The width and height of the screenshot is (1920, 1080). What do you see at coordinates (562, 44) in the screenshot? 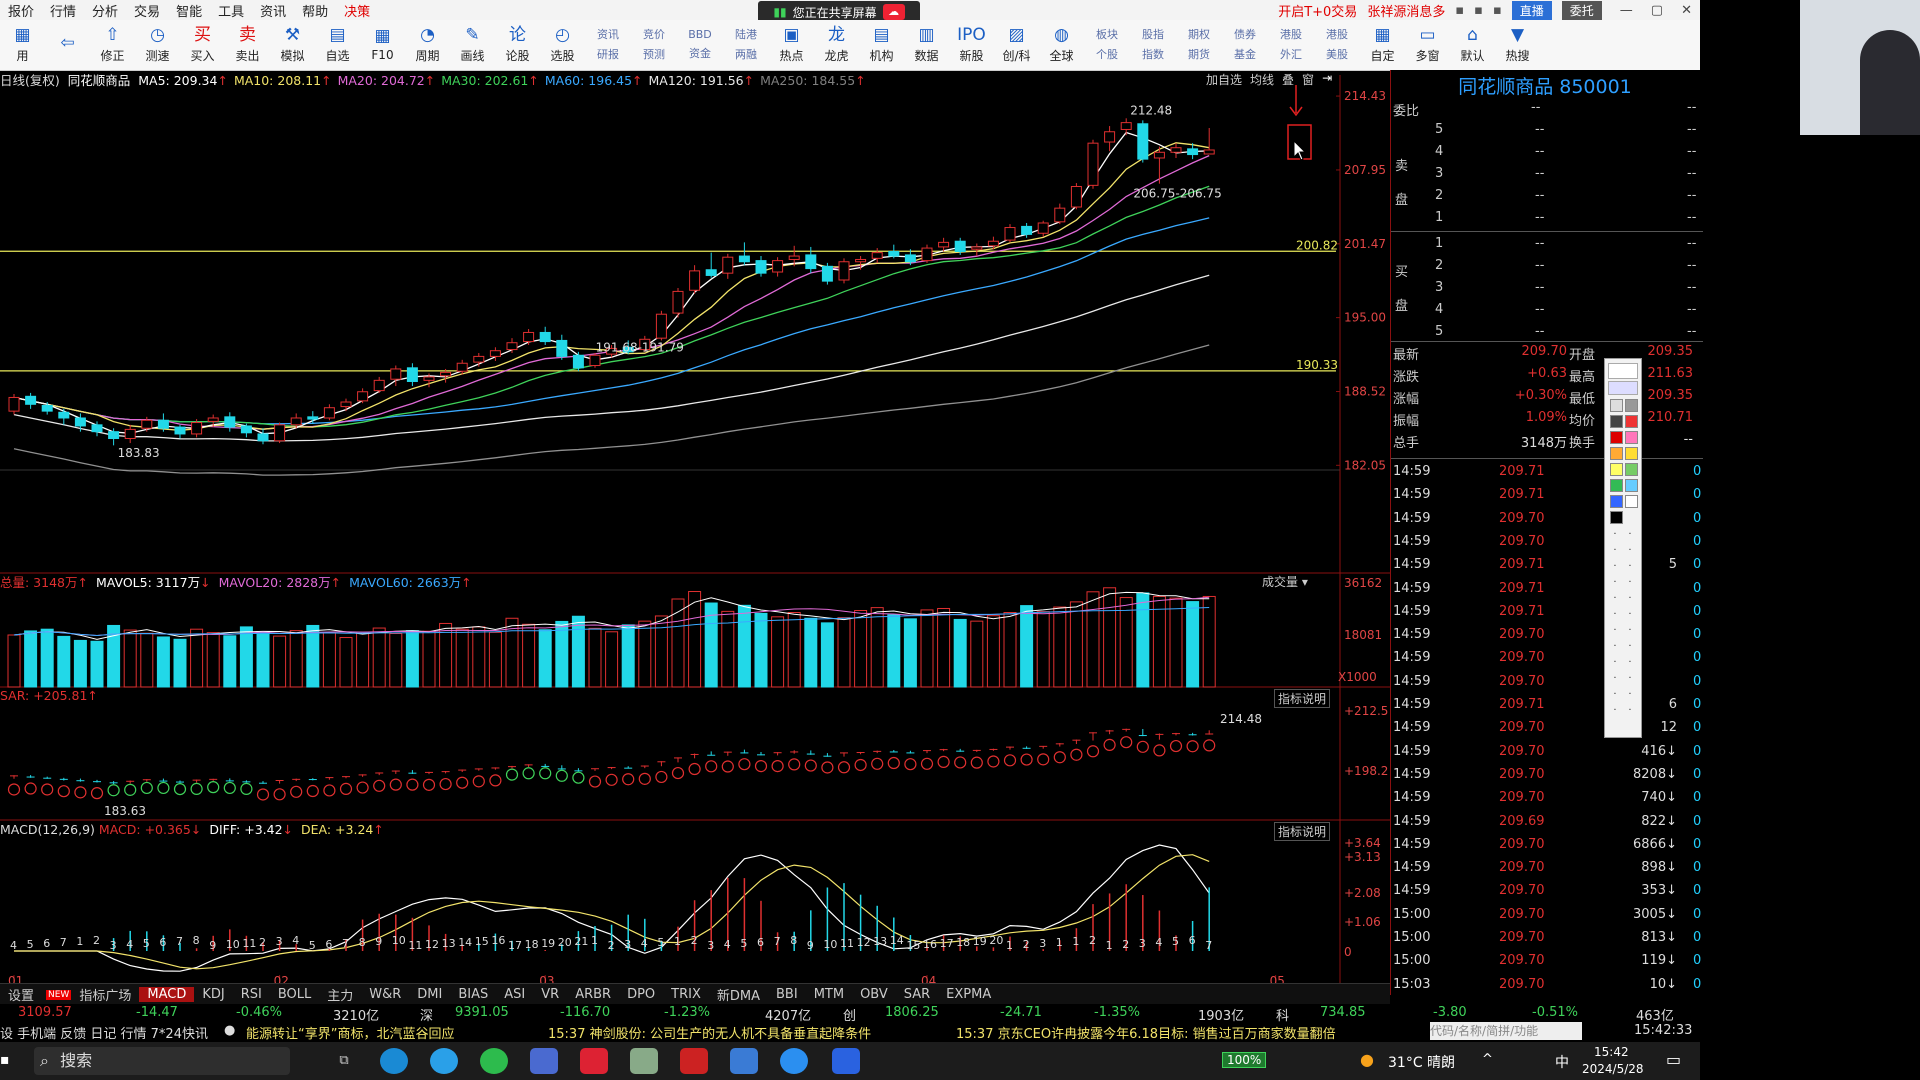
I see `toolbar-pick-button: ◴ 选股` at bounding box center [562, 44].